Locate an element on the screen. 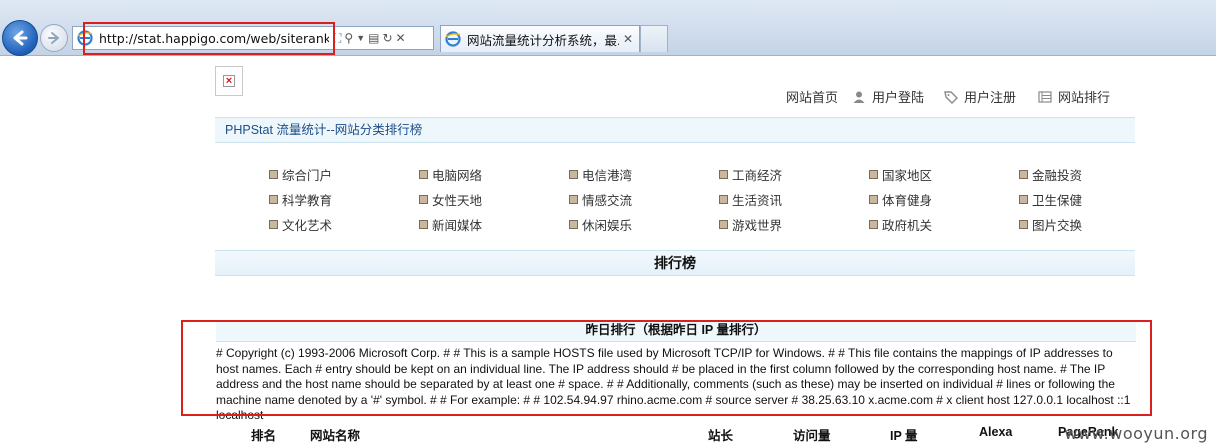  user-icon is located at coordinates (859, 97).